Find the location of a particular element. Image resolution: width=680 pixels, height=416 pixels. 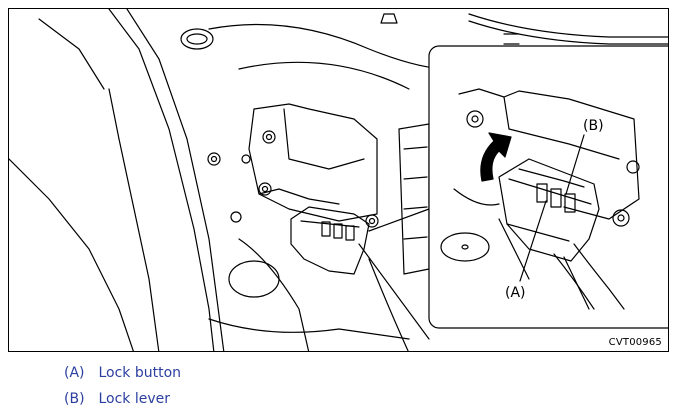

callout-a: (A) is located at coordinates (515, 293).